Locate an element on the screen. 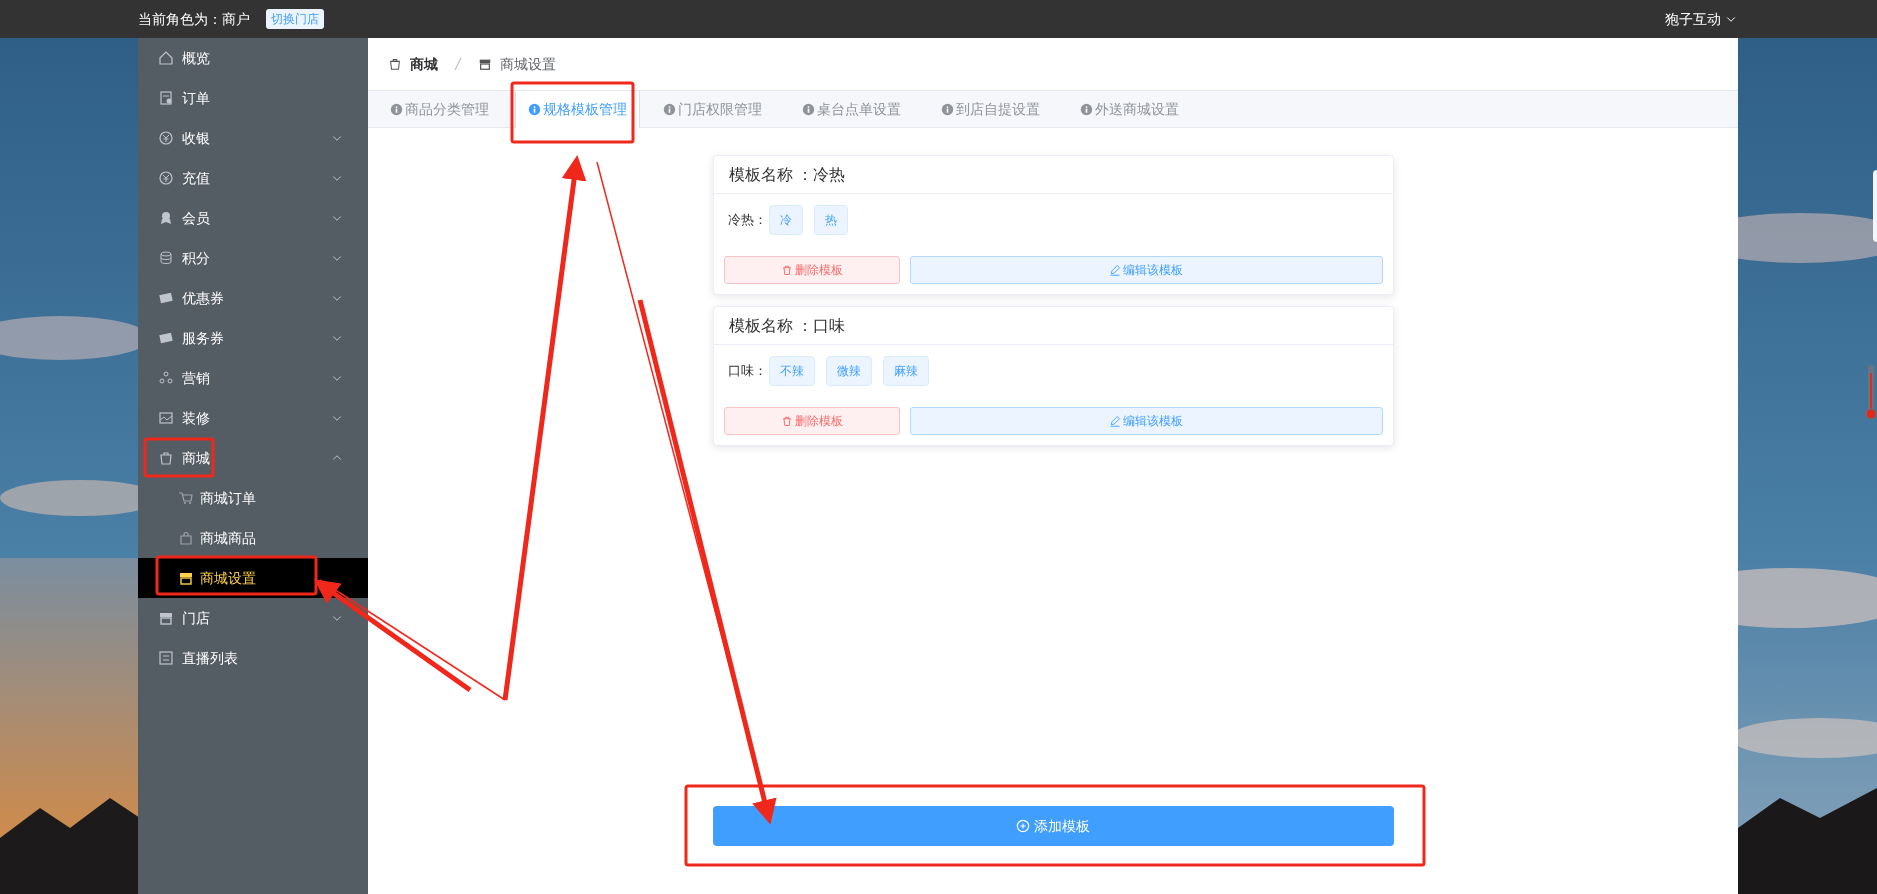 The height and width of the screenshot is (894, 1877). sidebar-item: 收银 is located at coordinates (253, 138).